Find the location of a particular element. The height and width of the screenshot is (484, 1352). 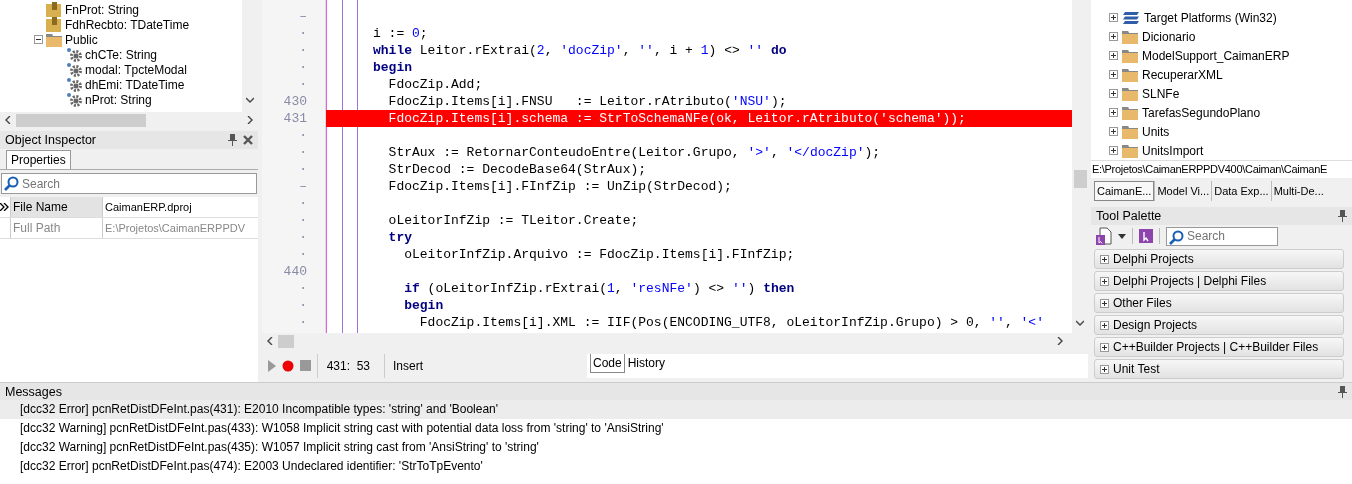

row-pointer-icon is located at coordinates (4, 207).